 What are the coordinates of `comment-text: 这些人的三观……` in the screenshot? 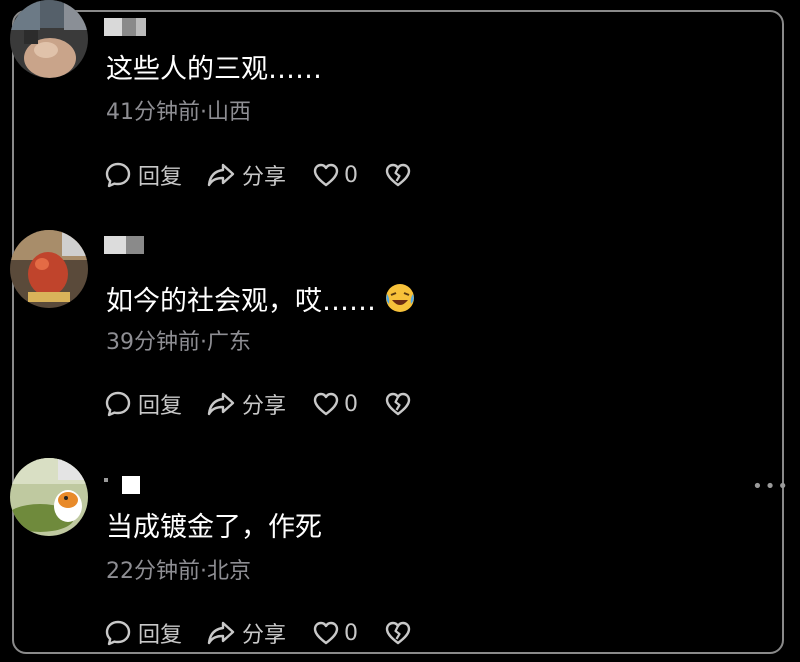 It's located at (214, 69).